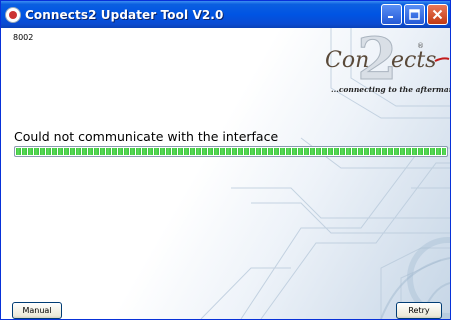 This screenshot has width=451, height=320. Describe the element at coordinates (225, 14) in the screenshot. I see `title-bar: Connects2 Updater Tool V2.0` at that location.